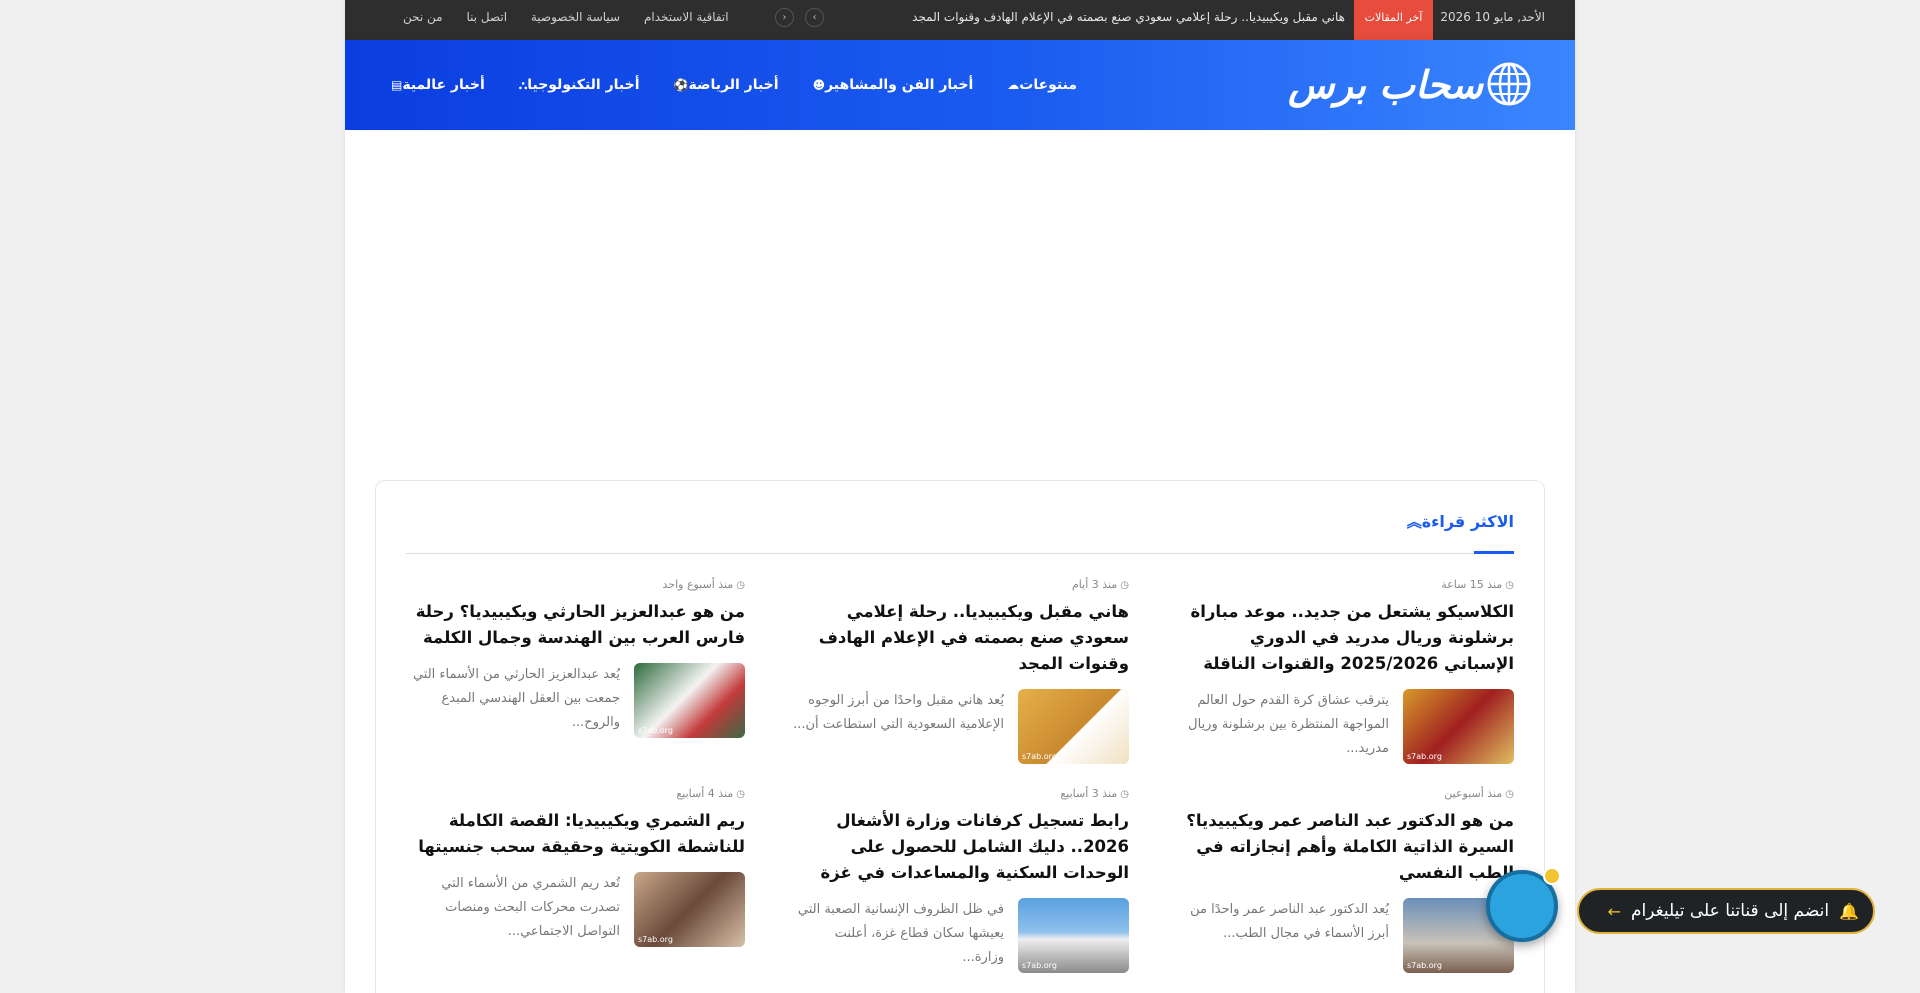  What do you see at coordinates (1614, 911) in the screenshot?
I see `arrow-left-icon: ←` at bounding box center [1614, 911].